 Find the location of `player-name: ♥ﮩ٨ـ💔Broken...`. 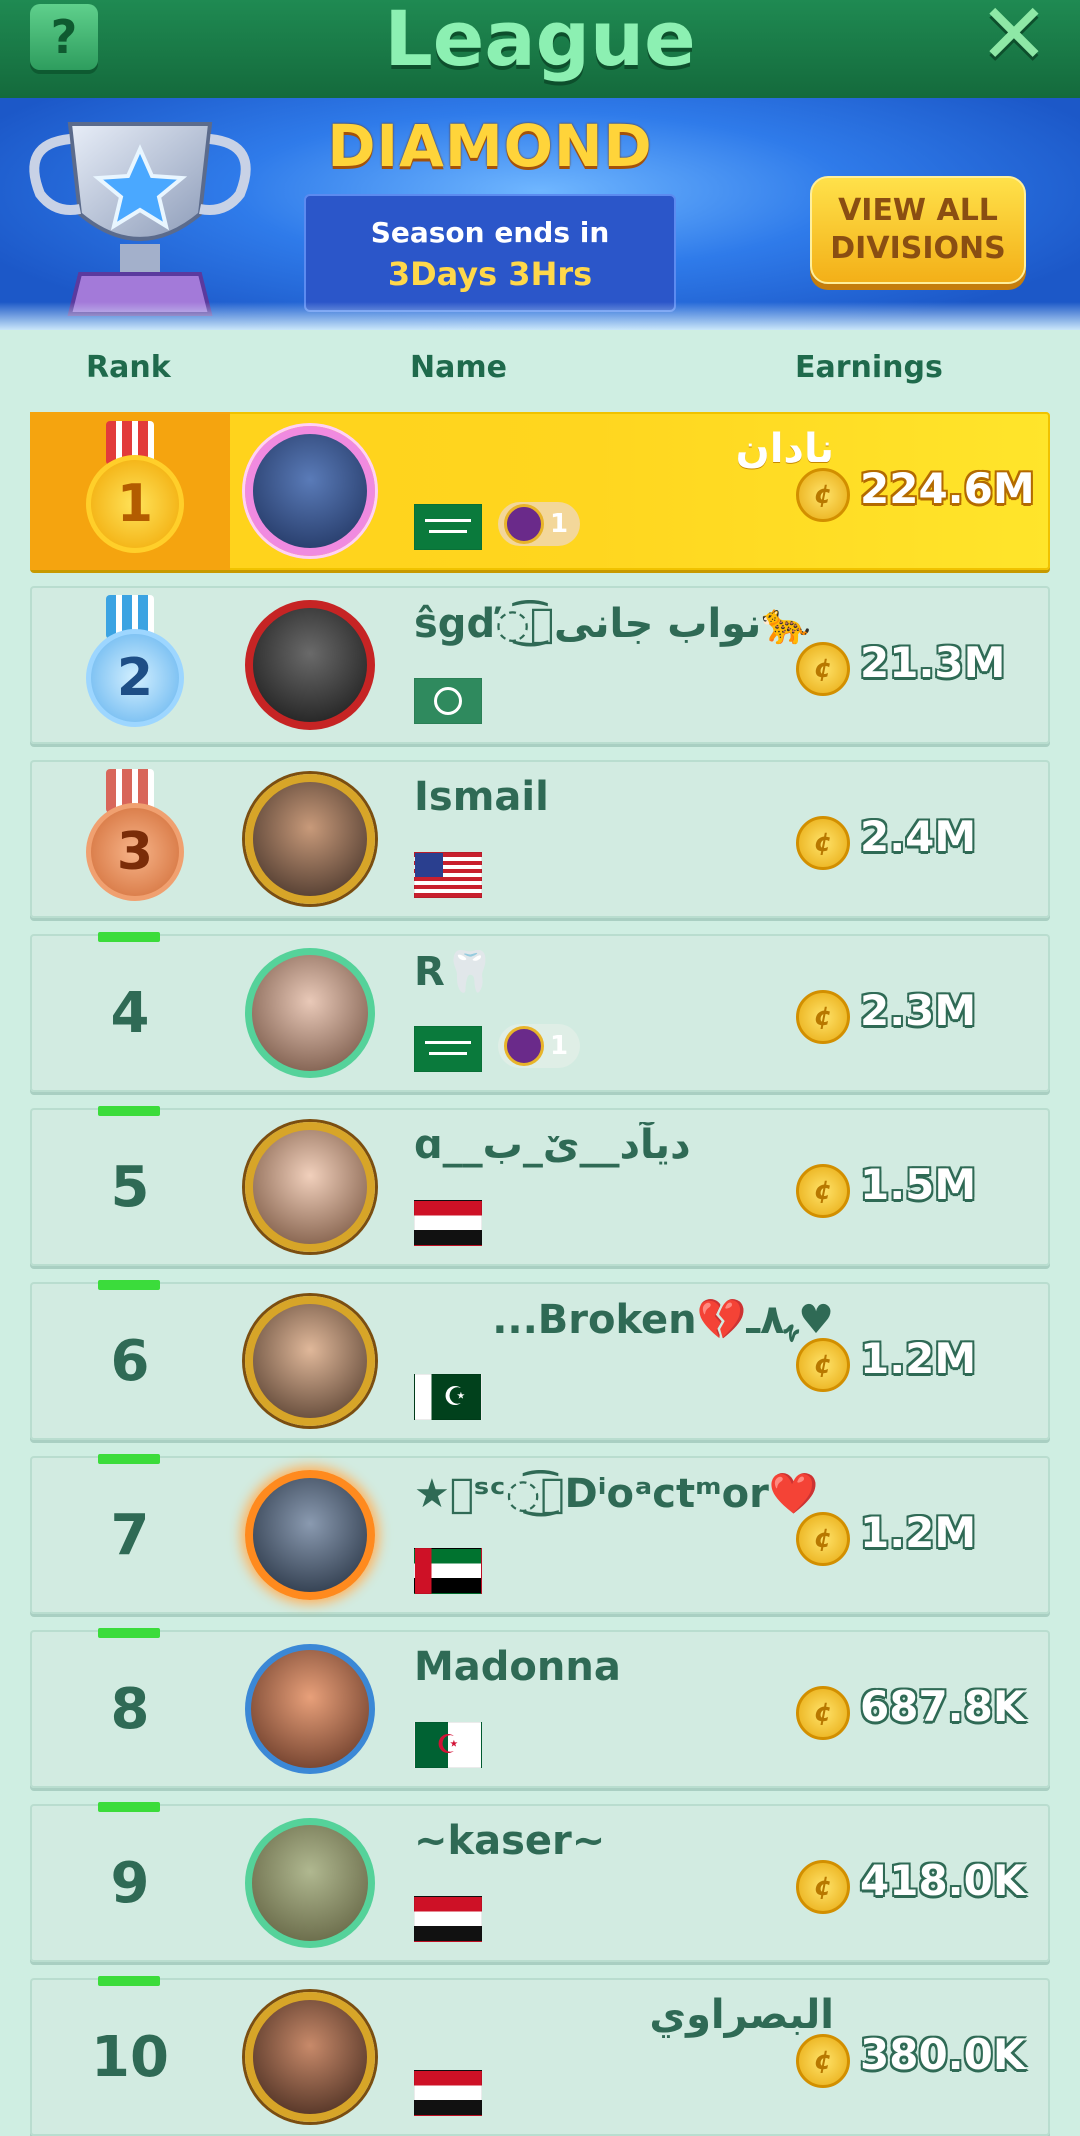

player-name: ♥ﮩ٨ـ💔Broken... is located at coordinates (663, 1320).